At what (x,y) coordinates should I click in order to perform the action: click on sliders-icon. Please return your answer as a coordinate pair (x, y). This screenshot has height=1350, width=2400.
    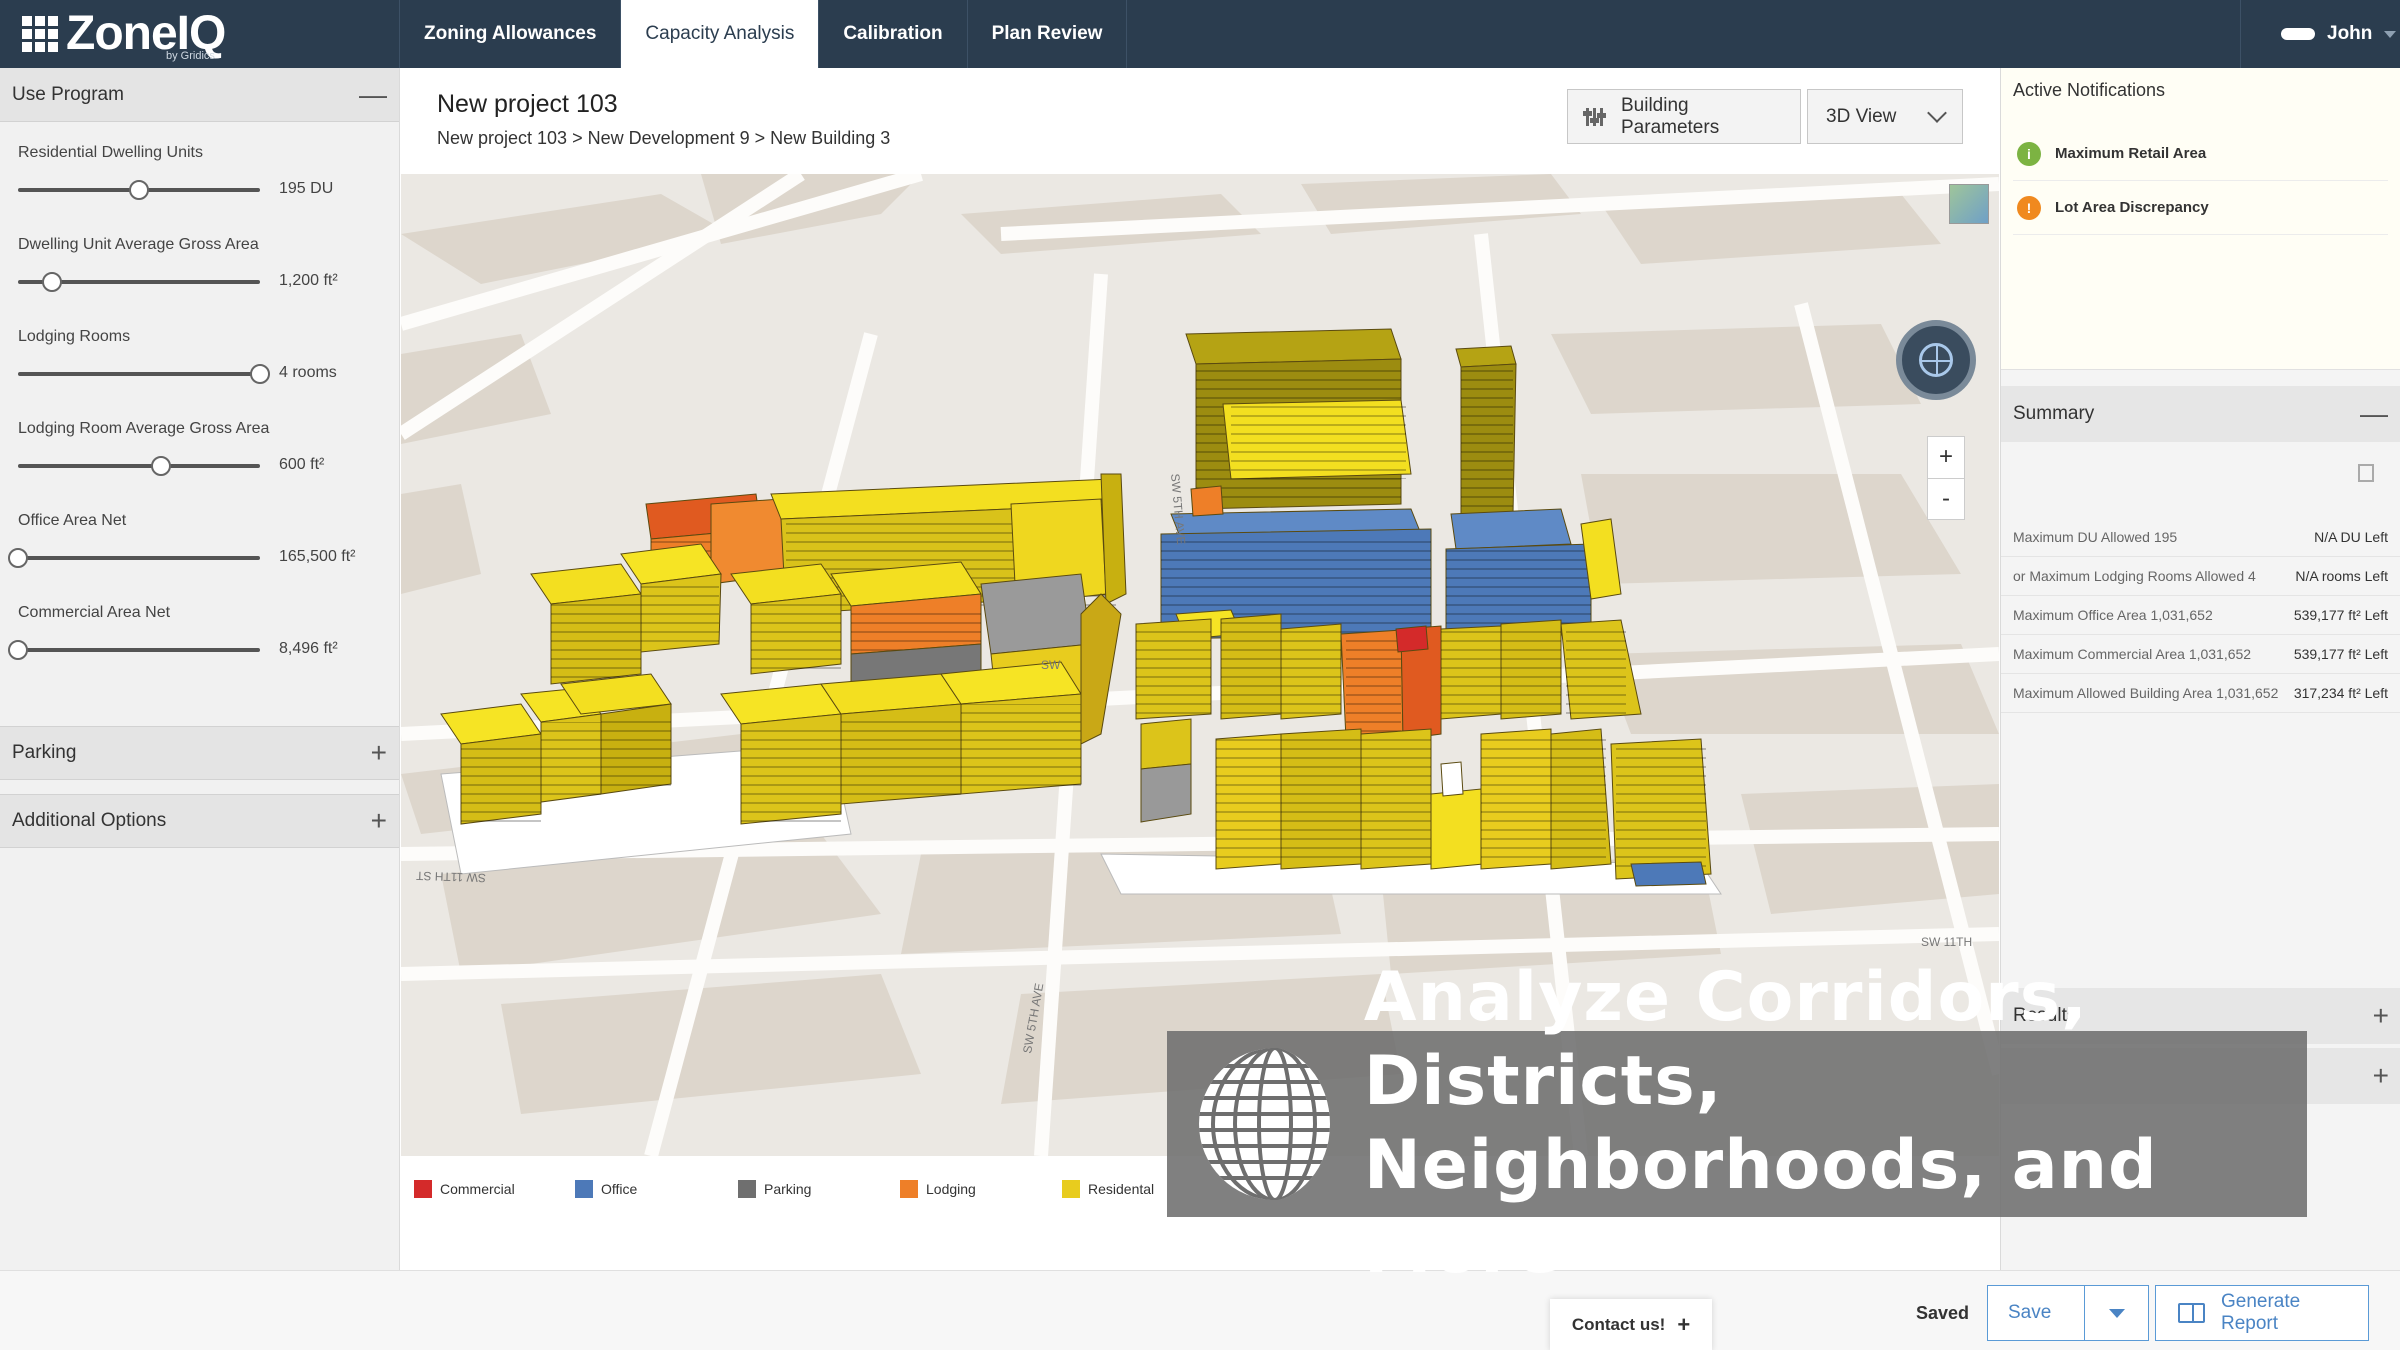
    Looking at the image, I should click on (1594, 116).